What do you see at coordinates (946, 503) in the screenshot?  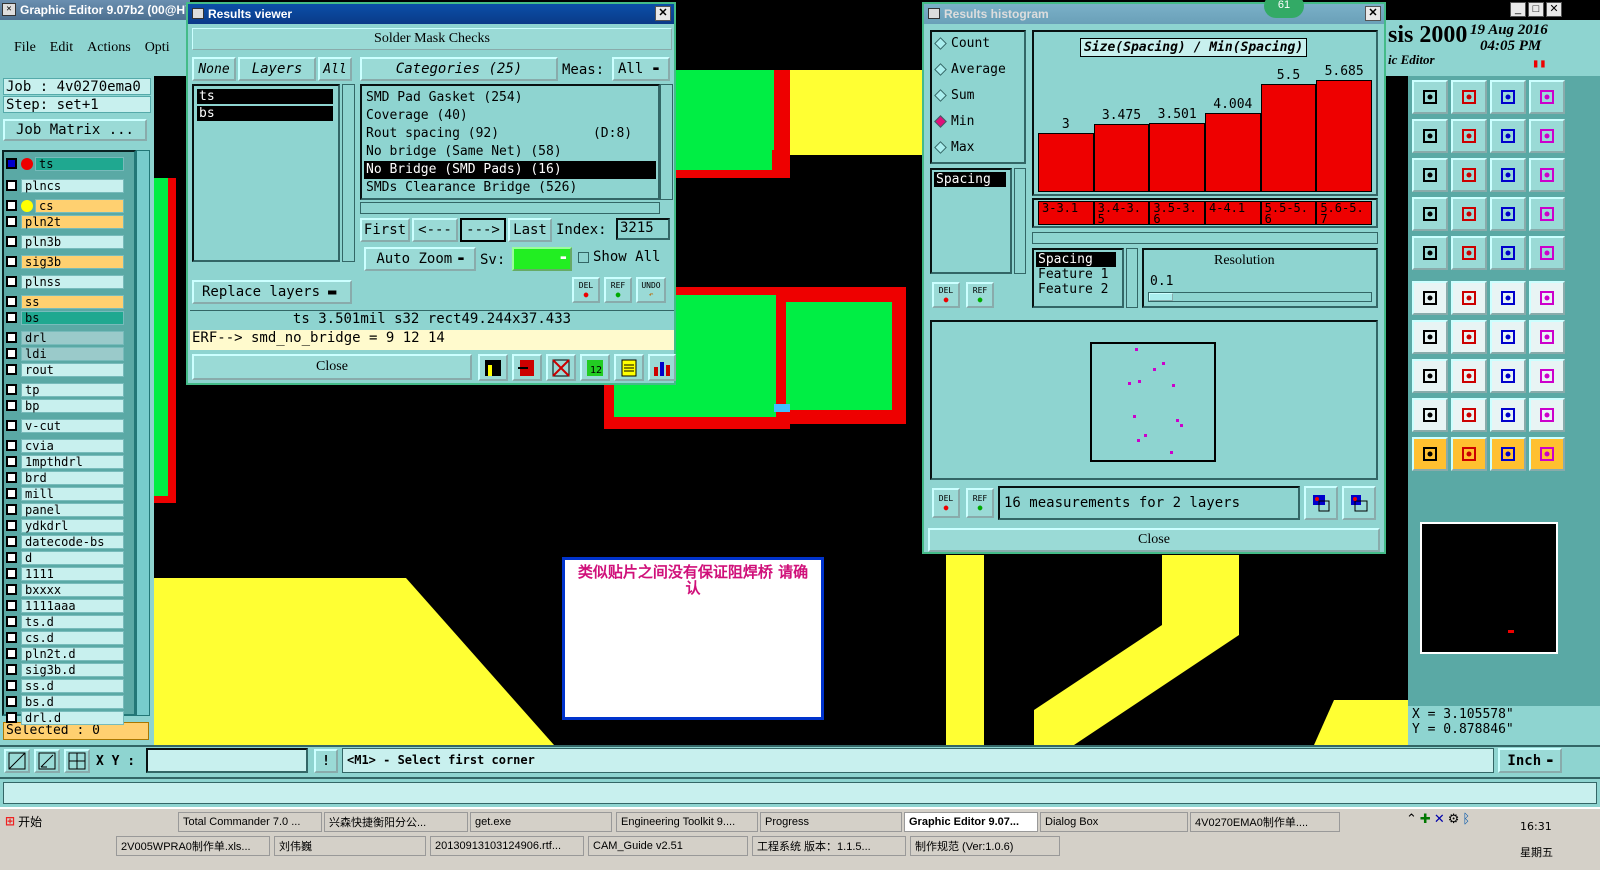 I see `del-button-2: DEL ●` at bounding box center [946, 503].